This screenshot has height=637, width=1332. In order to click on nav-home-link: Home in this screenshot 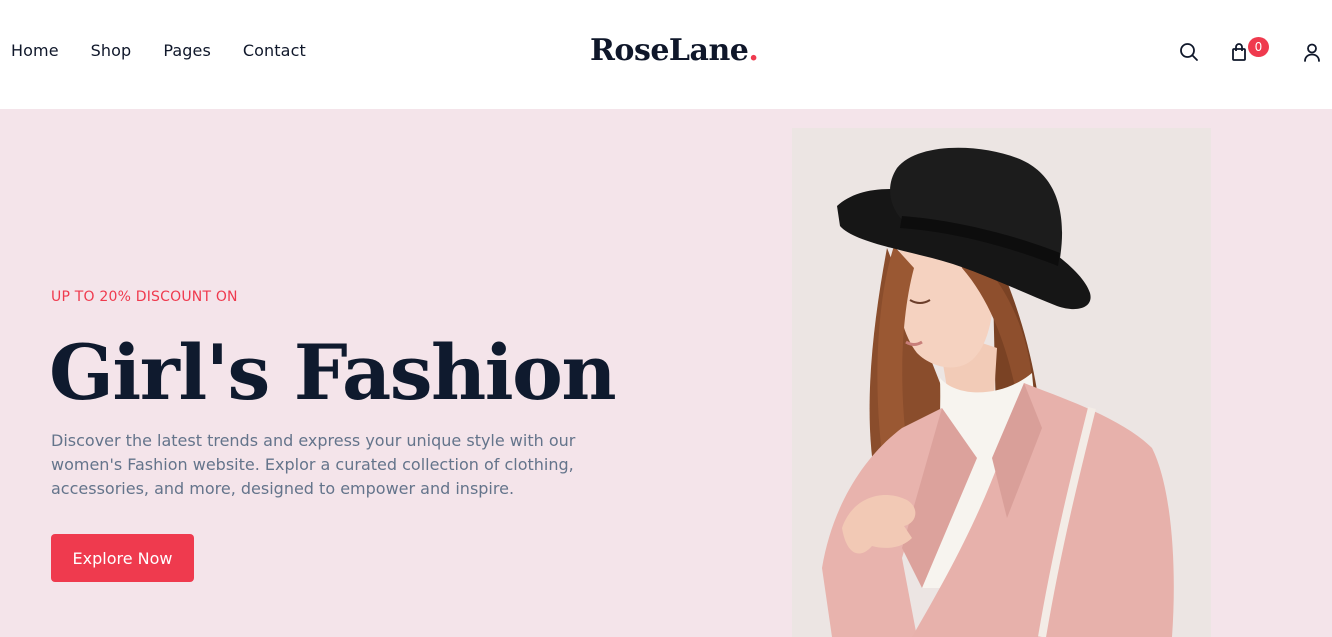, I will do `click(35, 50)`.